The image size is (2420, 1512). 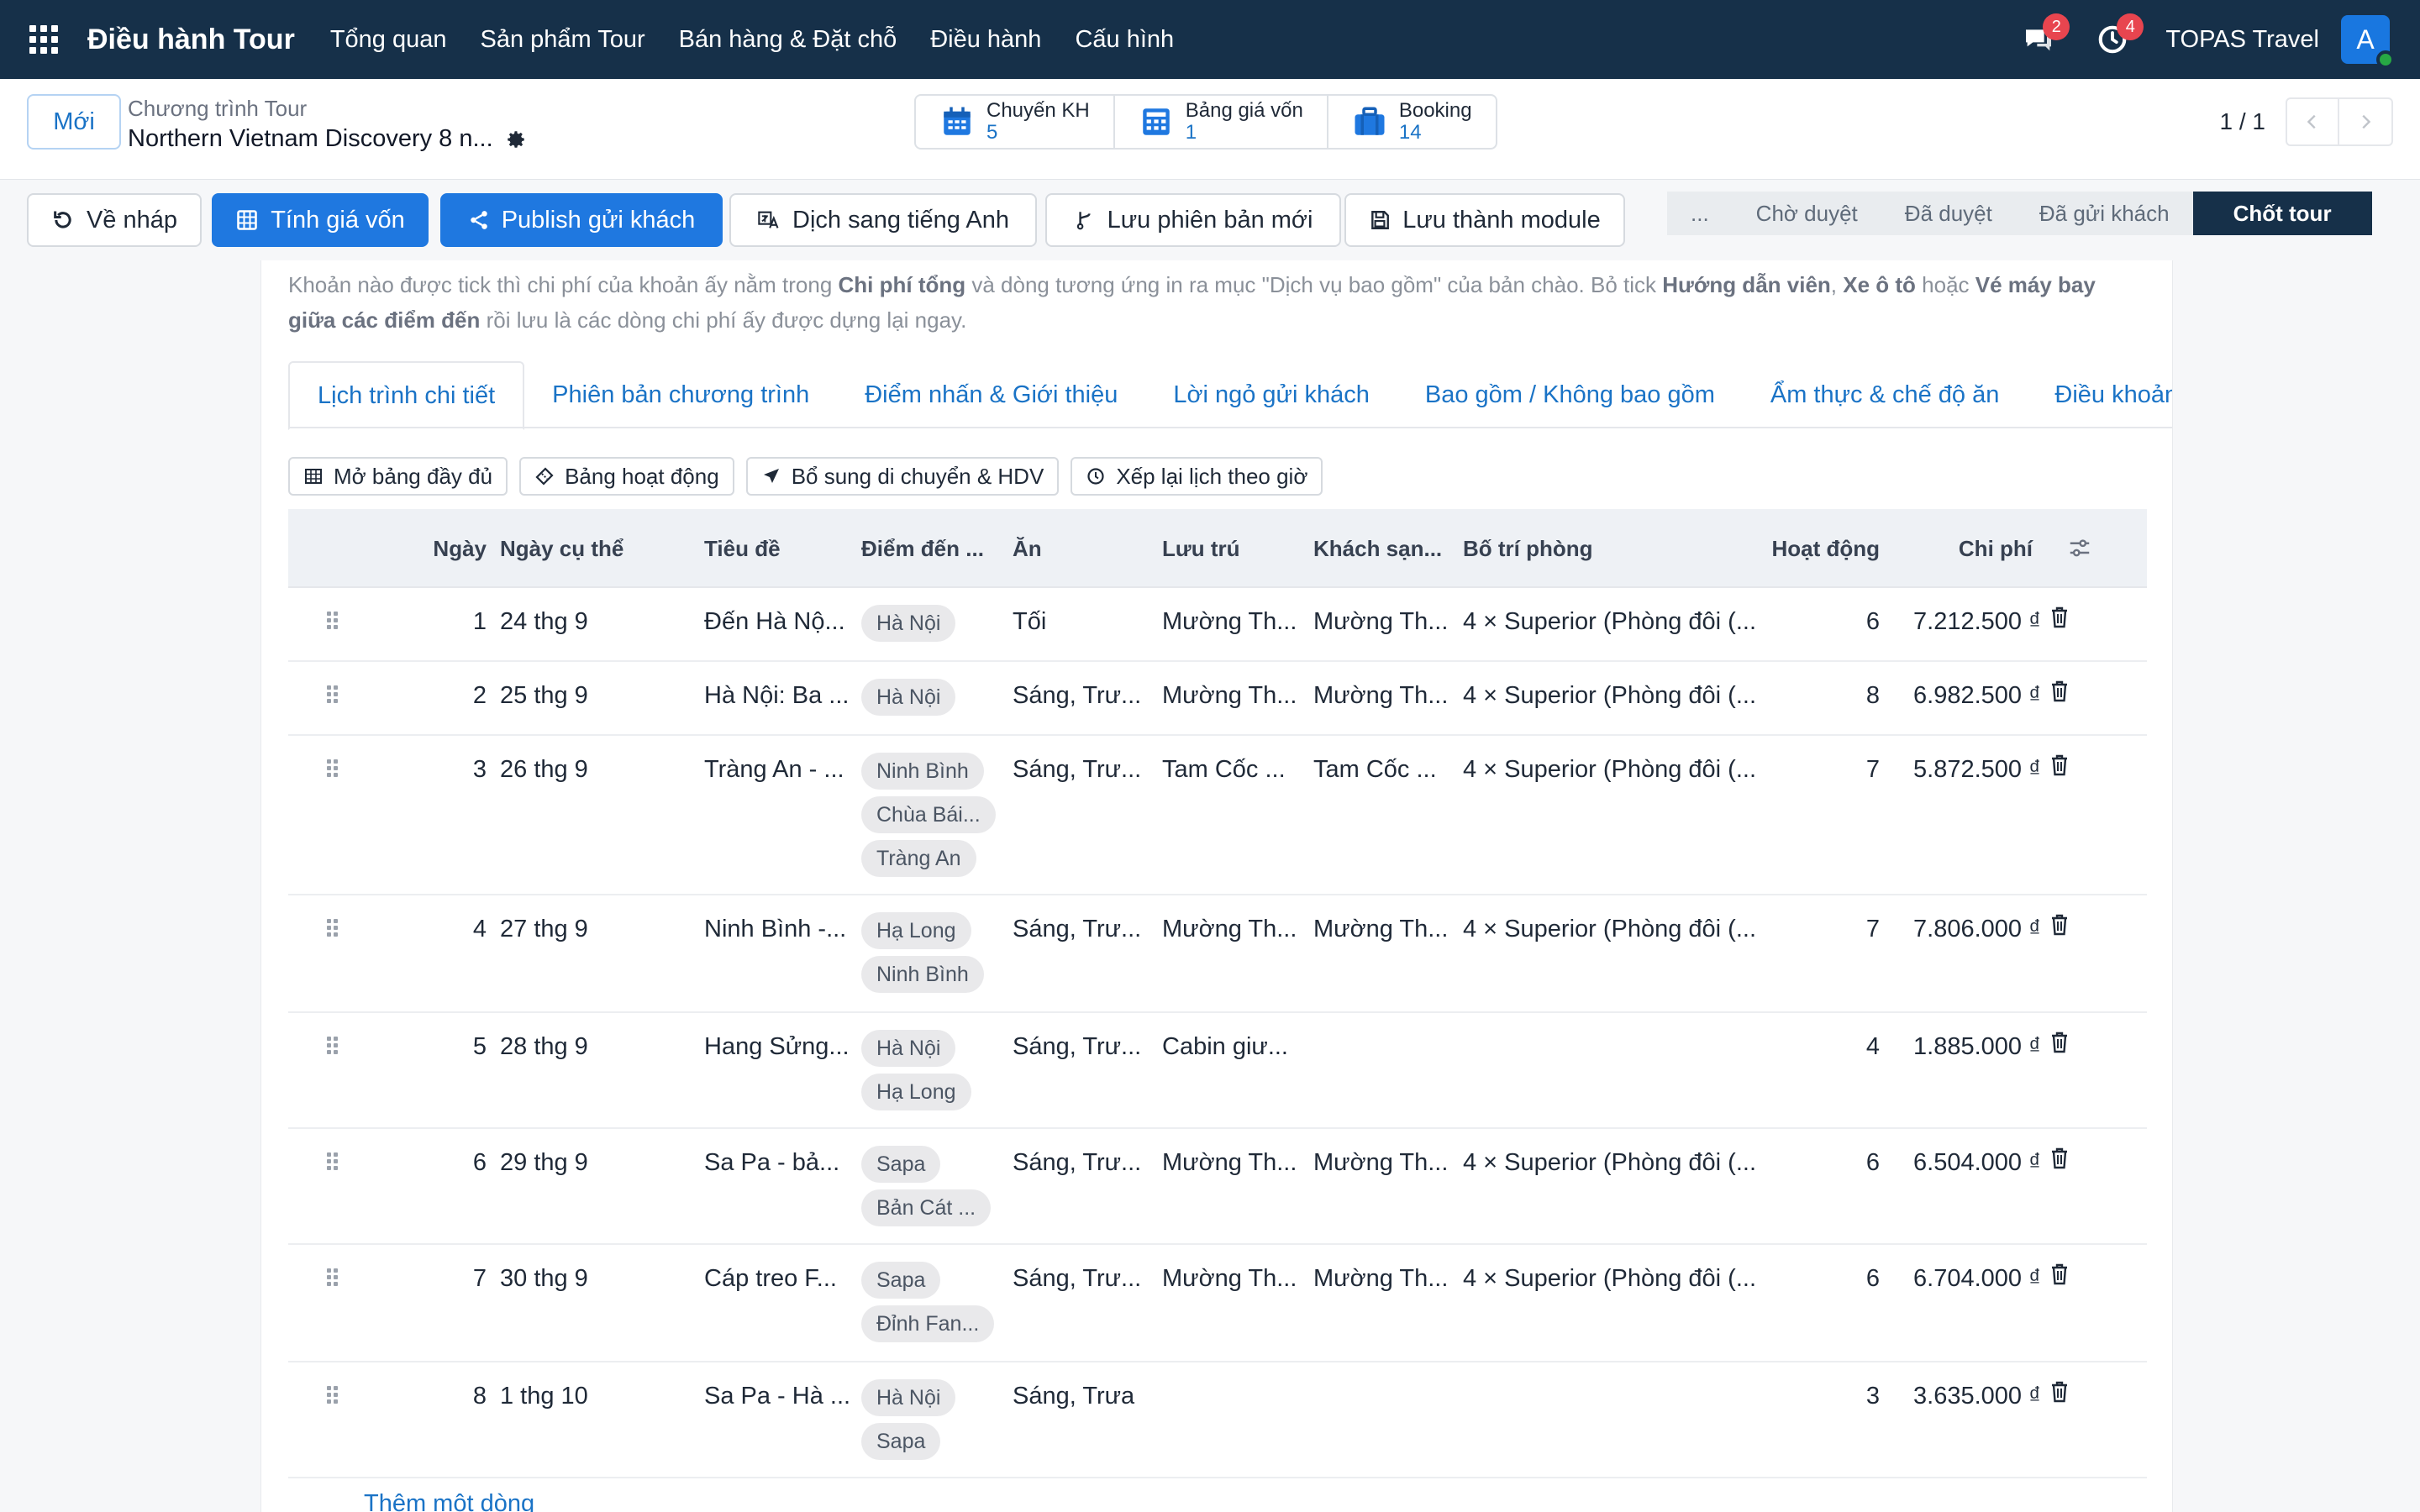 What do you see at coordinates (1967, 696) in the screenshot?
I see `cell-cost: 6.982.500 ₫` at bounding box center [1967, 696].